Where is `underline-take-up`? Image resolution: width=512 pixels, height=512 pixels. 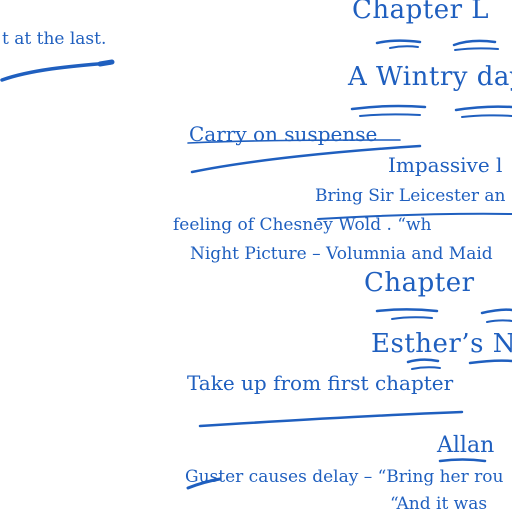
underline-take-up is located at coordinates (331, 419).